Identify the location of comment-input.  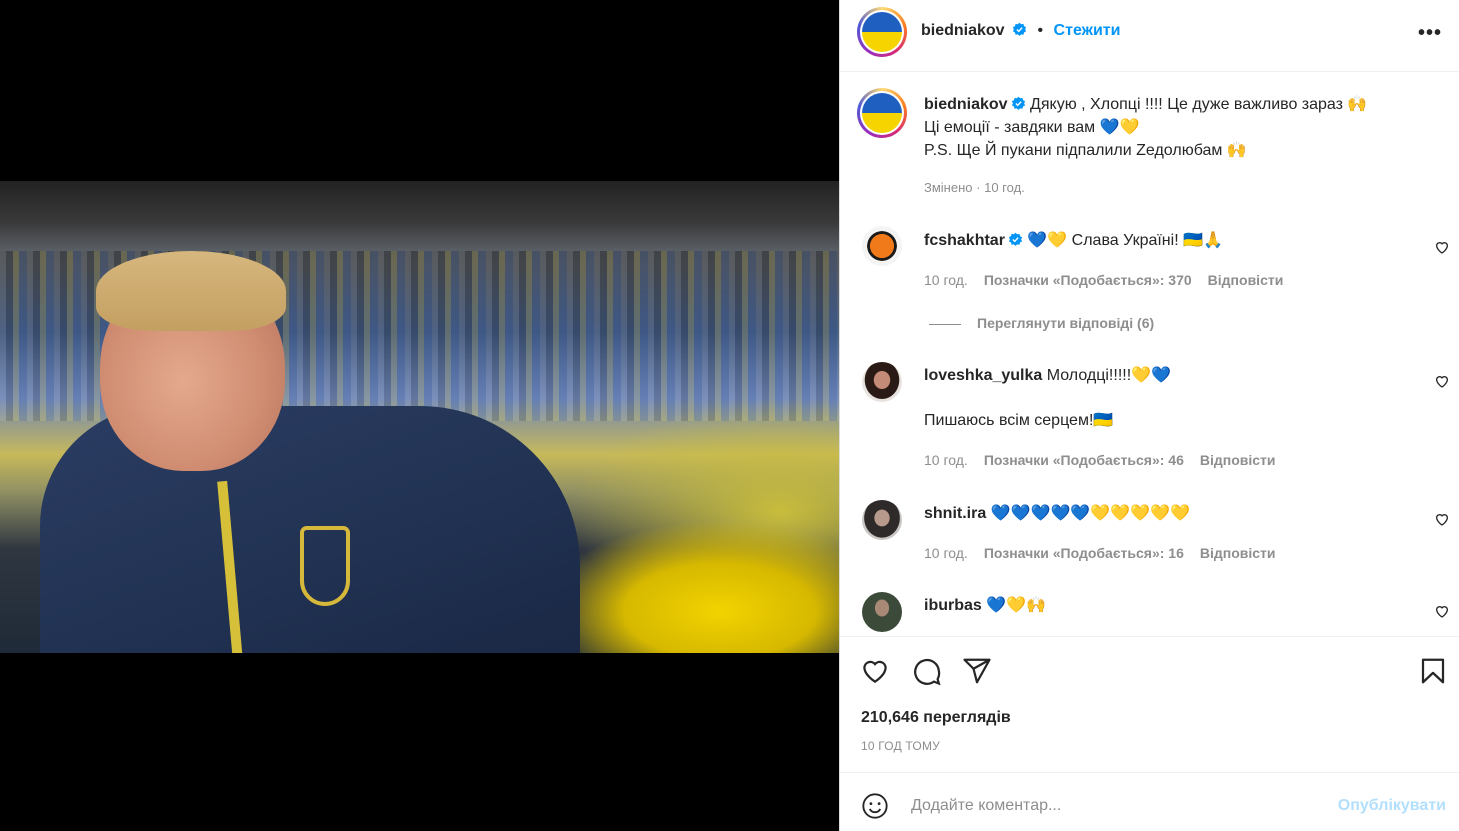
(1111, 806).